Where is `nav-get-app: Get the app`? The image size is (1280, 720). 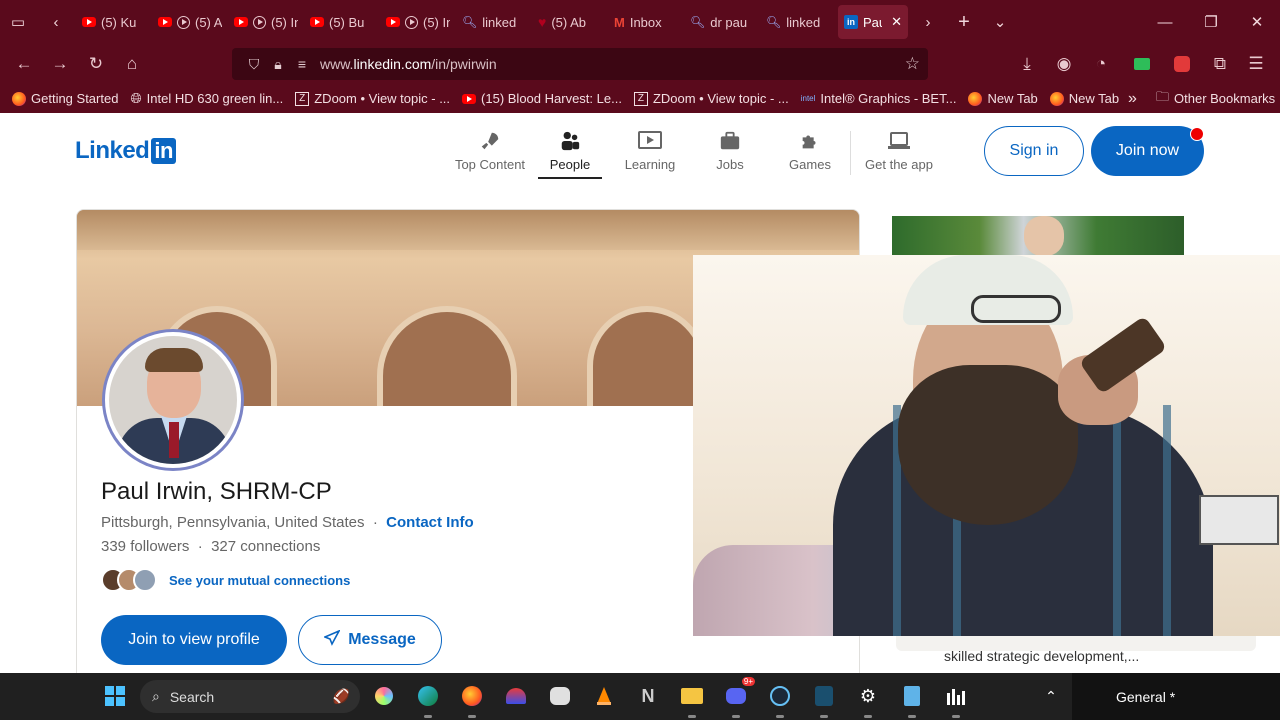
nav-get-app: Get the app is located at coordinates (899, 153).